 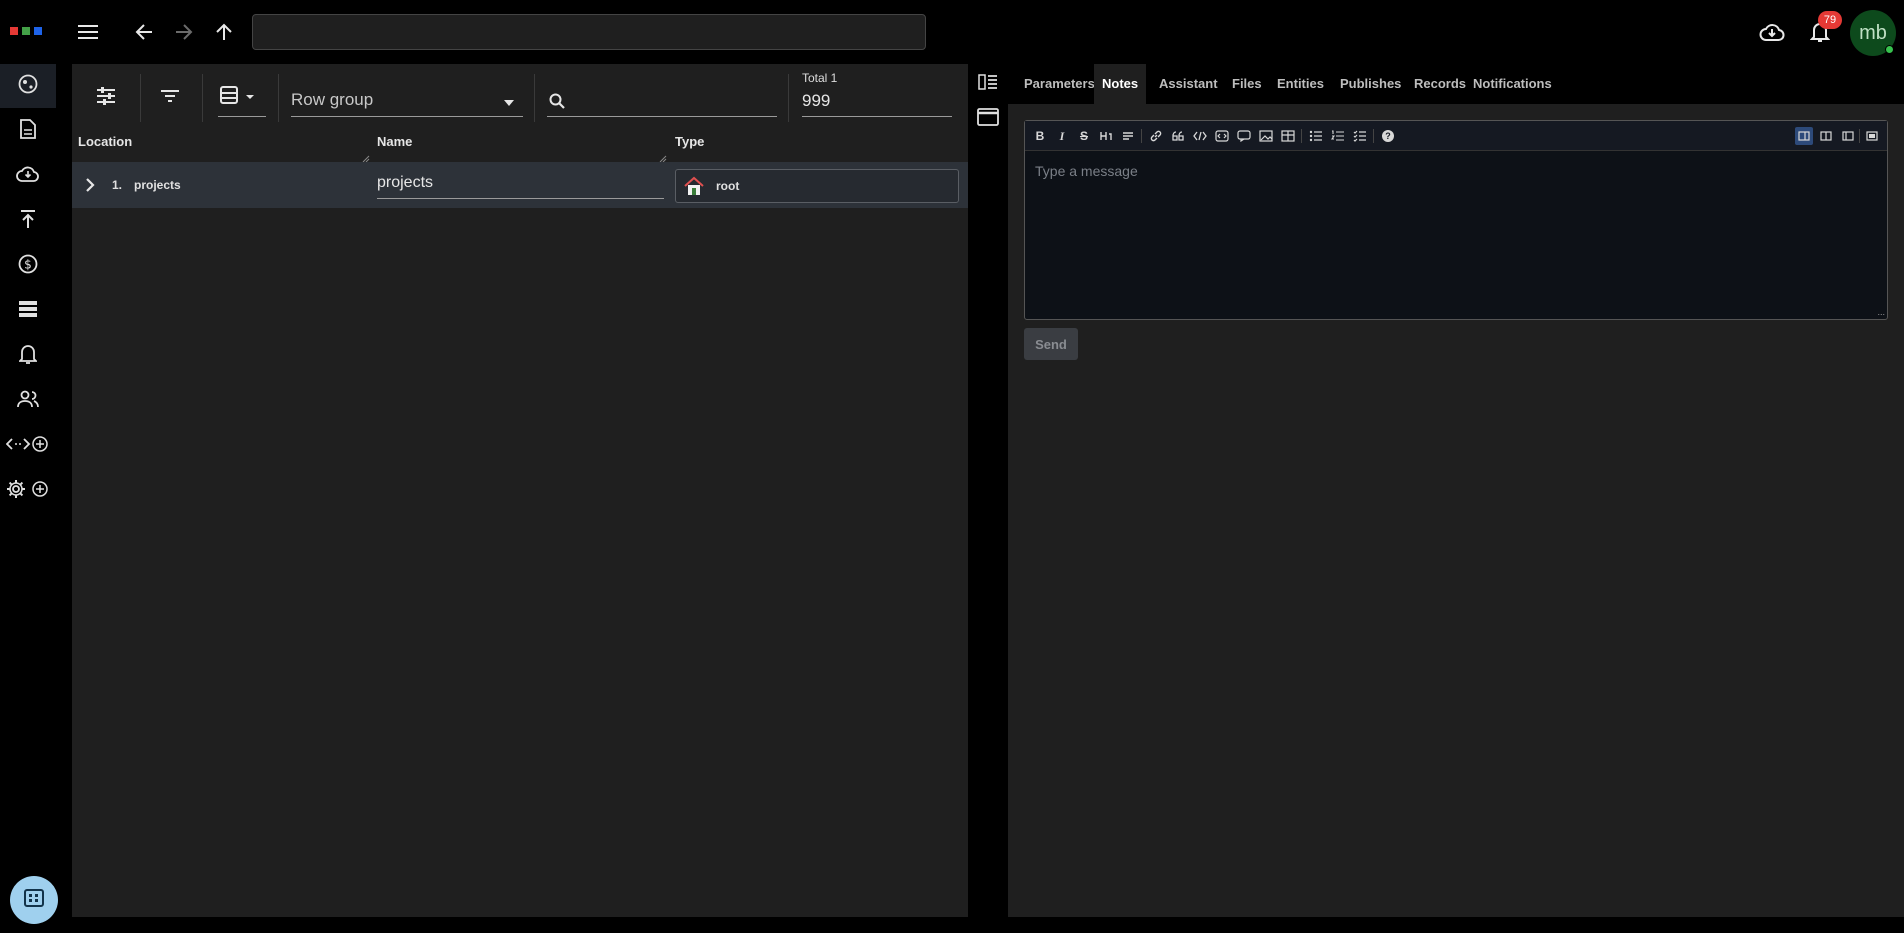 I want to click on row-type-chip: root, so click(x=817, y=186).